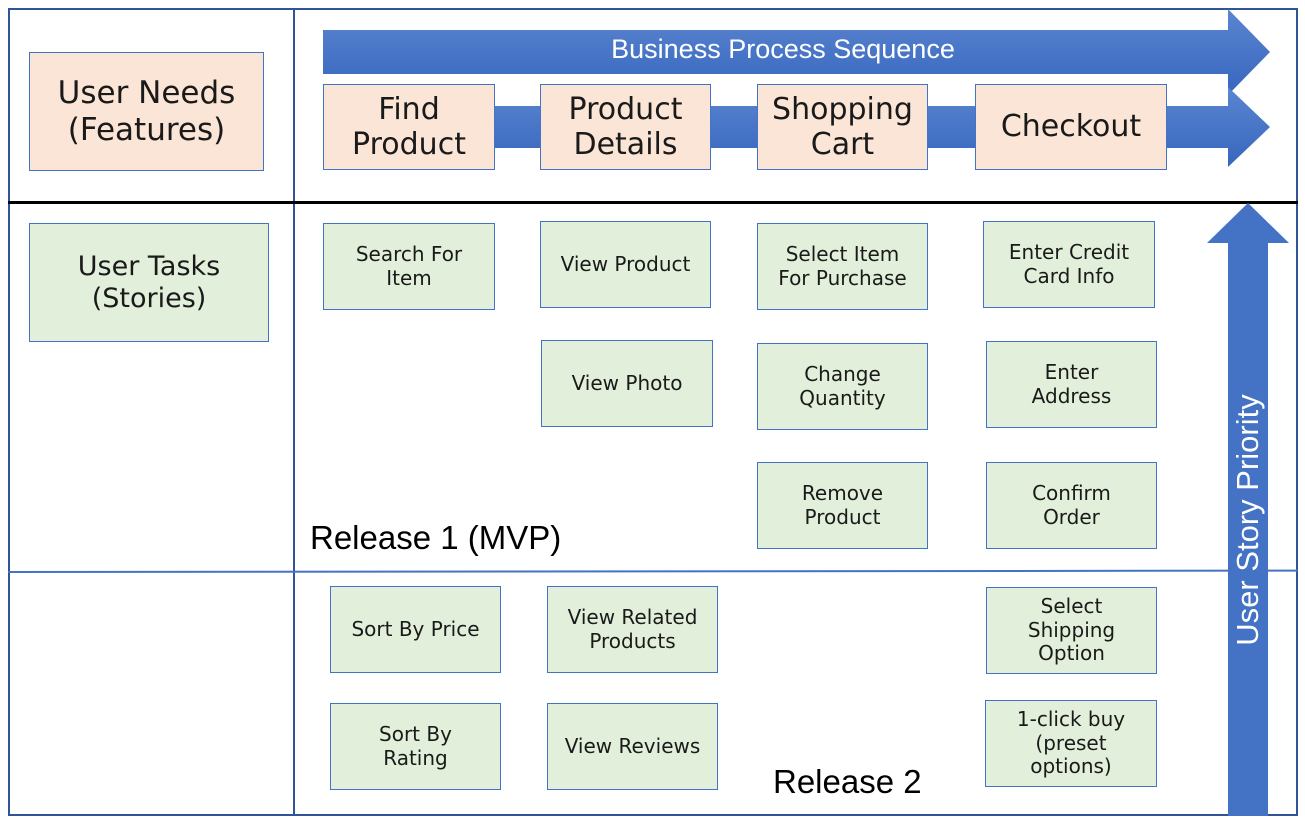  I want to click on story-card: View Photo, so click(627, 383).